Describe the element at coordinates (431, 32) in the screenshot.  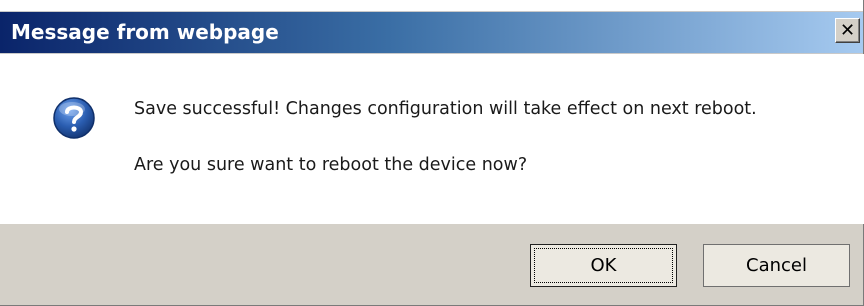
I see `dialog-titlebar: Message from webpage ✕` at that location.